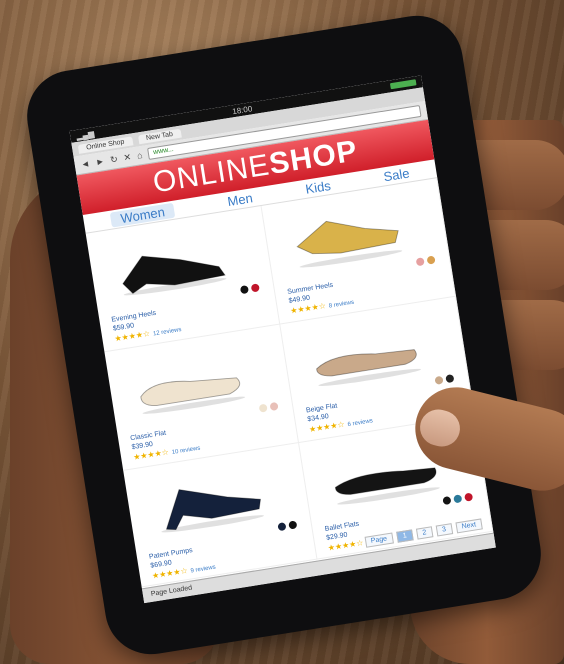  I want to click on nav-men: Men, so click(239, 199).